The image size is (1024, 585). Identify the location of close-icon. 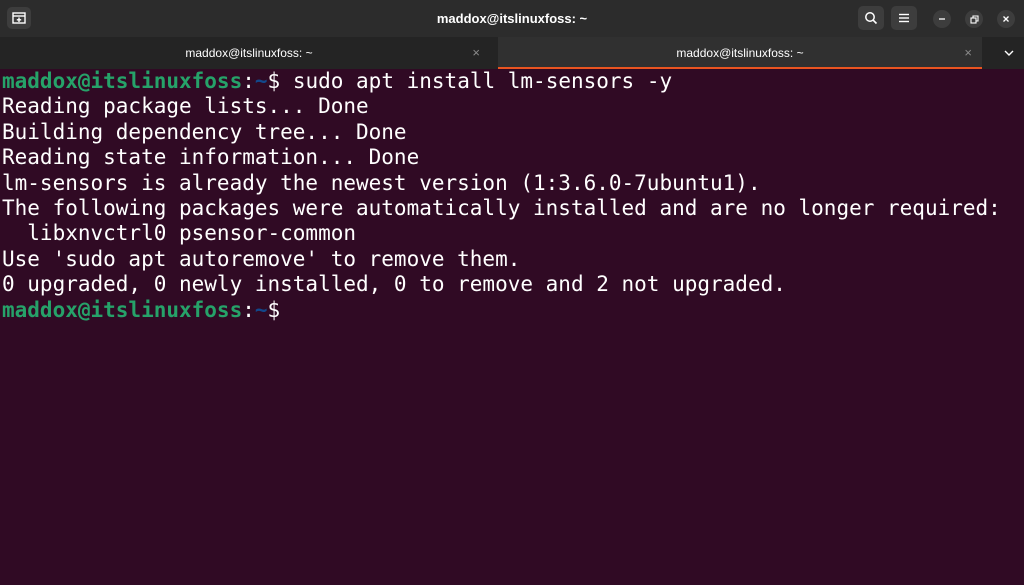
(1006, 19).